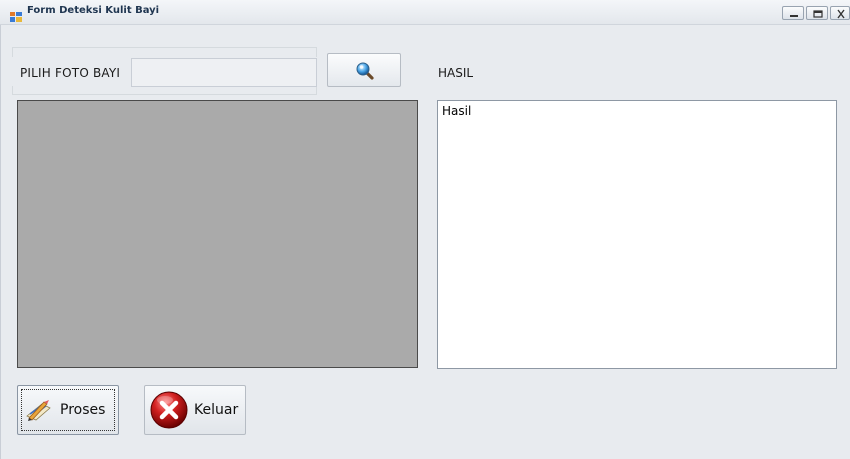 The height and width of the screenshot is (459, 850). I want to click on proses-button: Proses, so click(68, 410).